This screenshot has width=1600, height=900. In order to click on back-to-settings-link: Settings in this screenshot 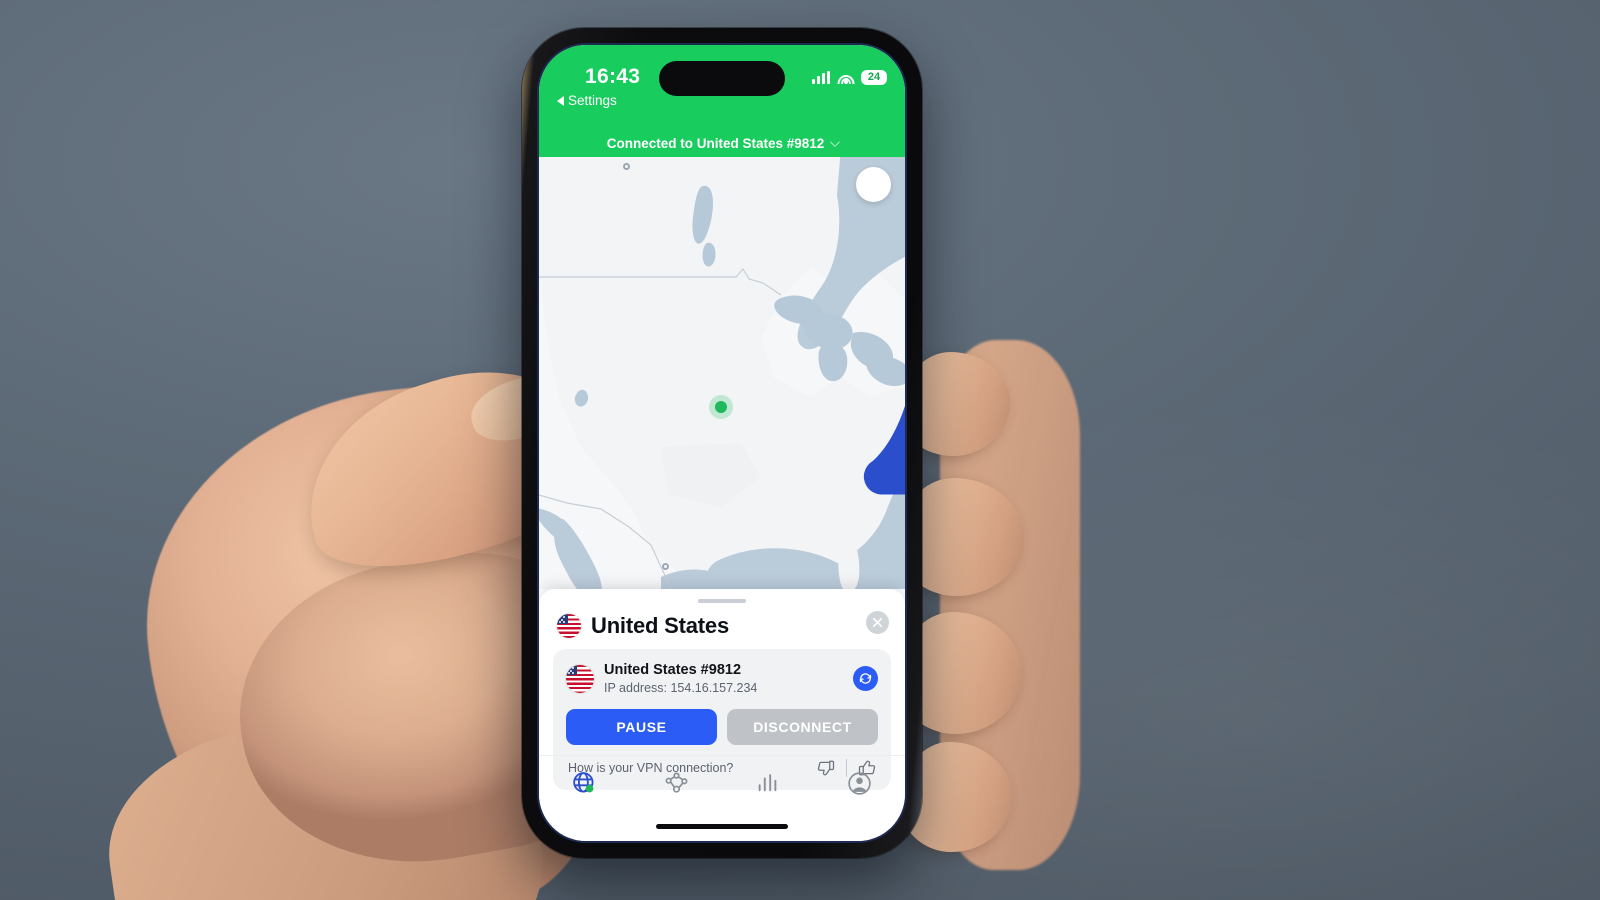, I will do `click(587, 100)`.